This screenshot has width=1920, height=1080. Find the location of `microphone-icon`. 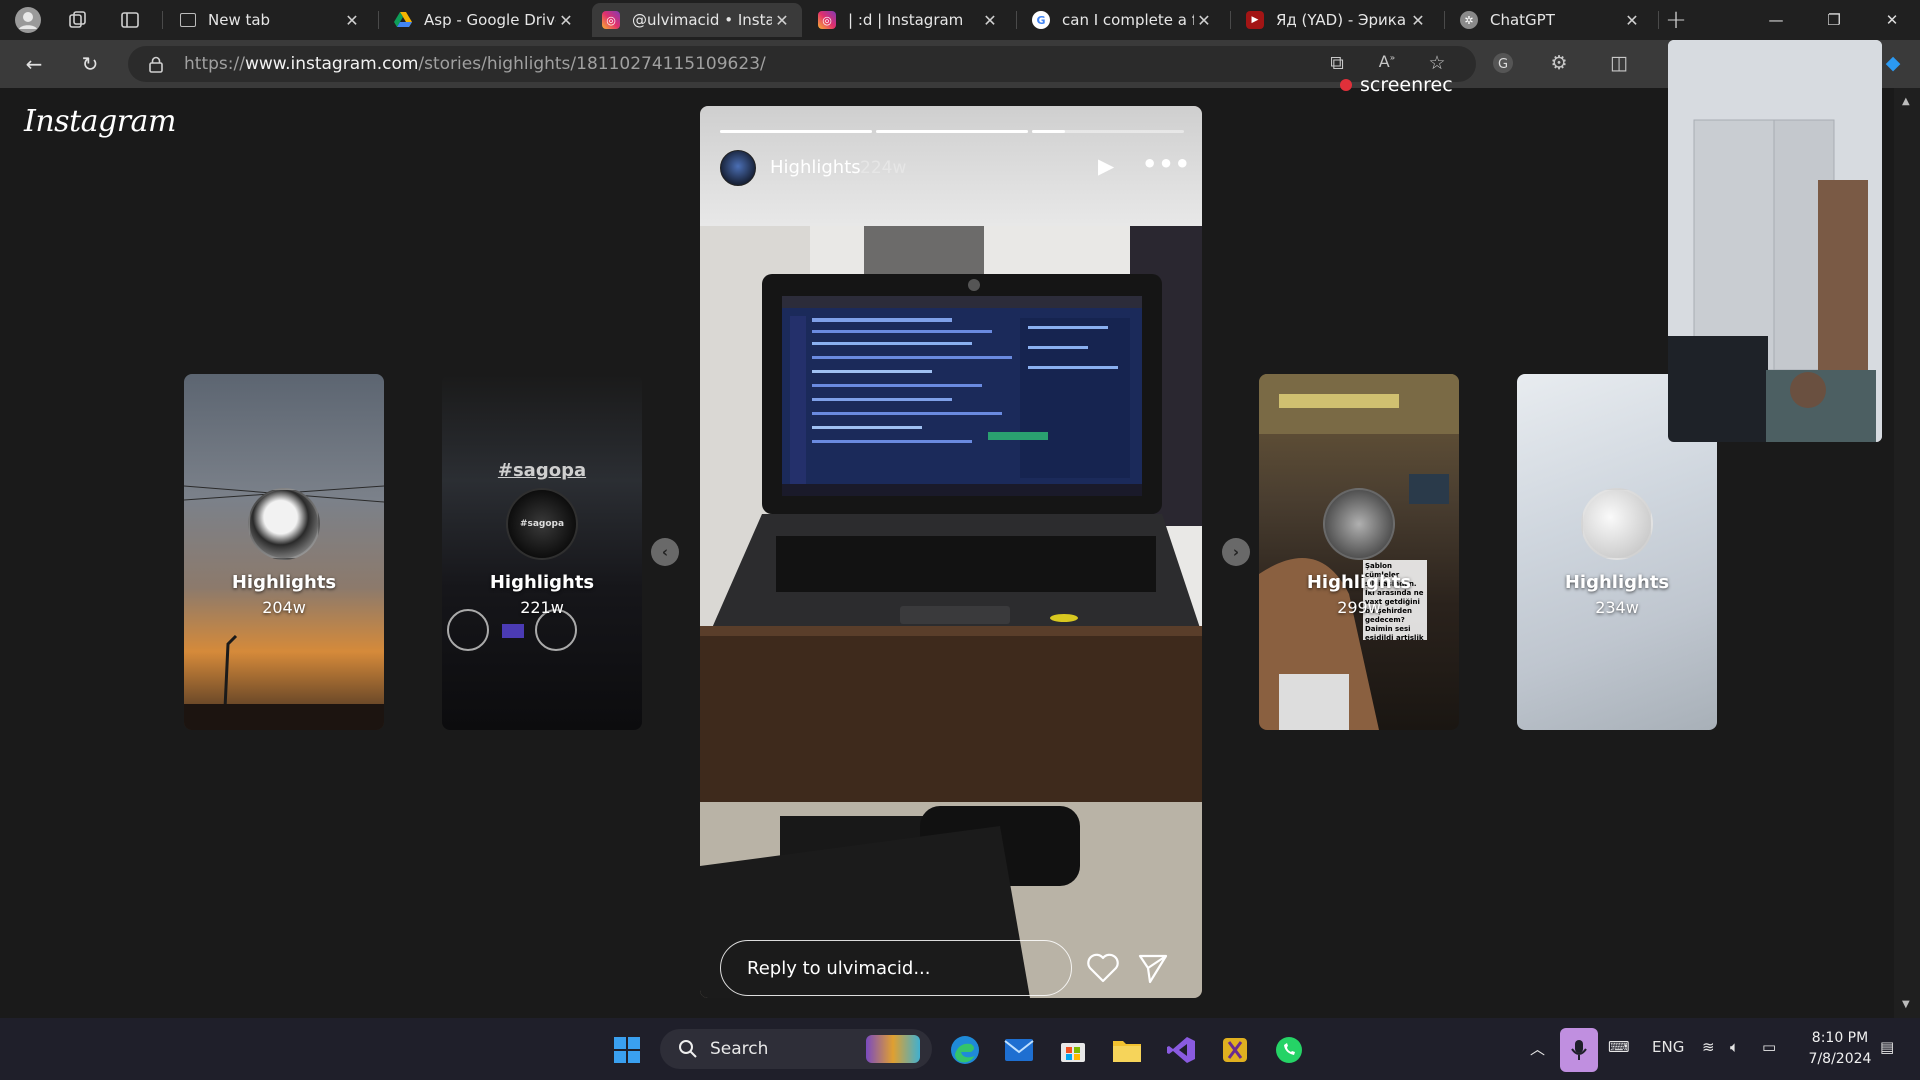

microphone-icon is located at coordinates (1579, 1050).